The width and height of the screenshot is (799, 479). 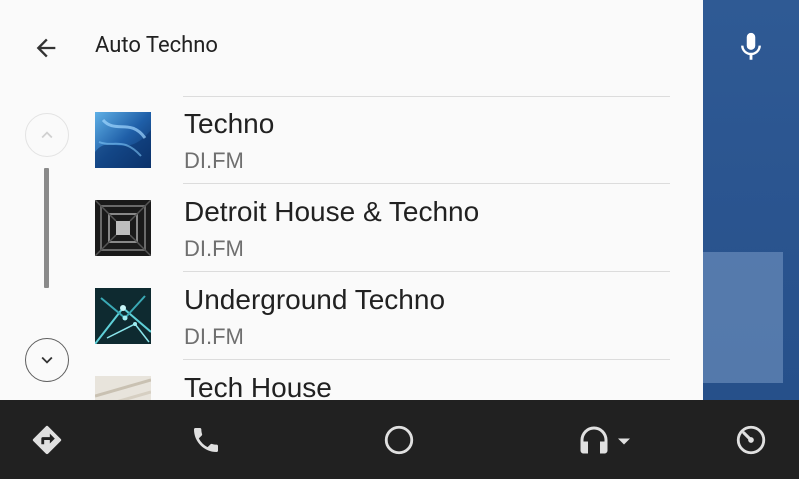 I want to click on arrow-back-icon, so click(x=46, y=48).